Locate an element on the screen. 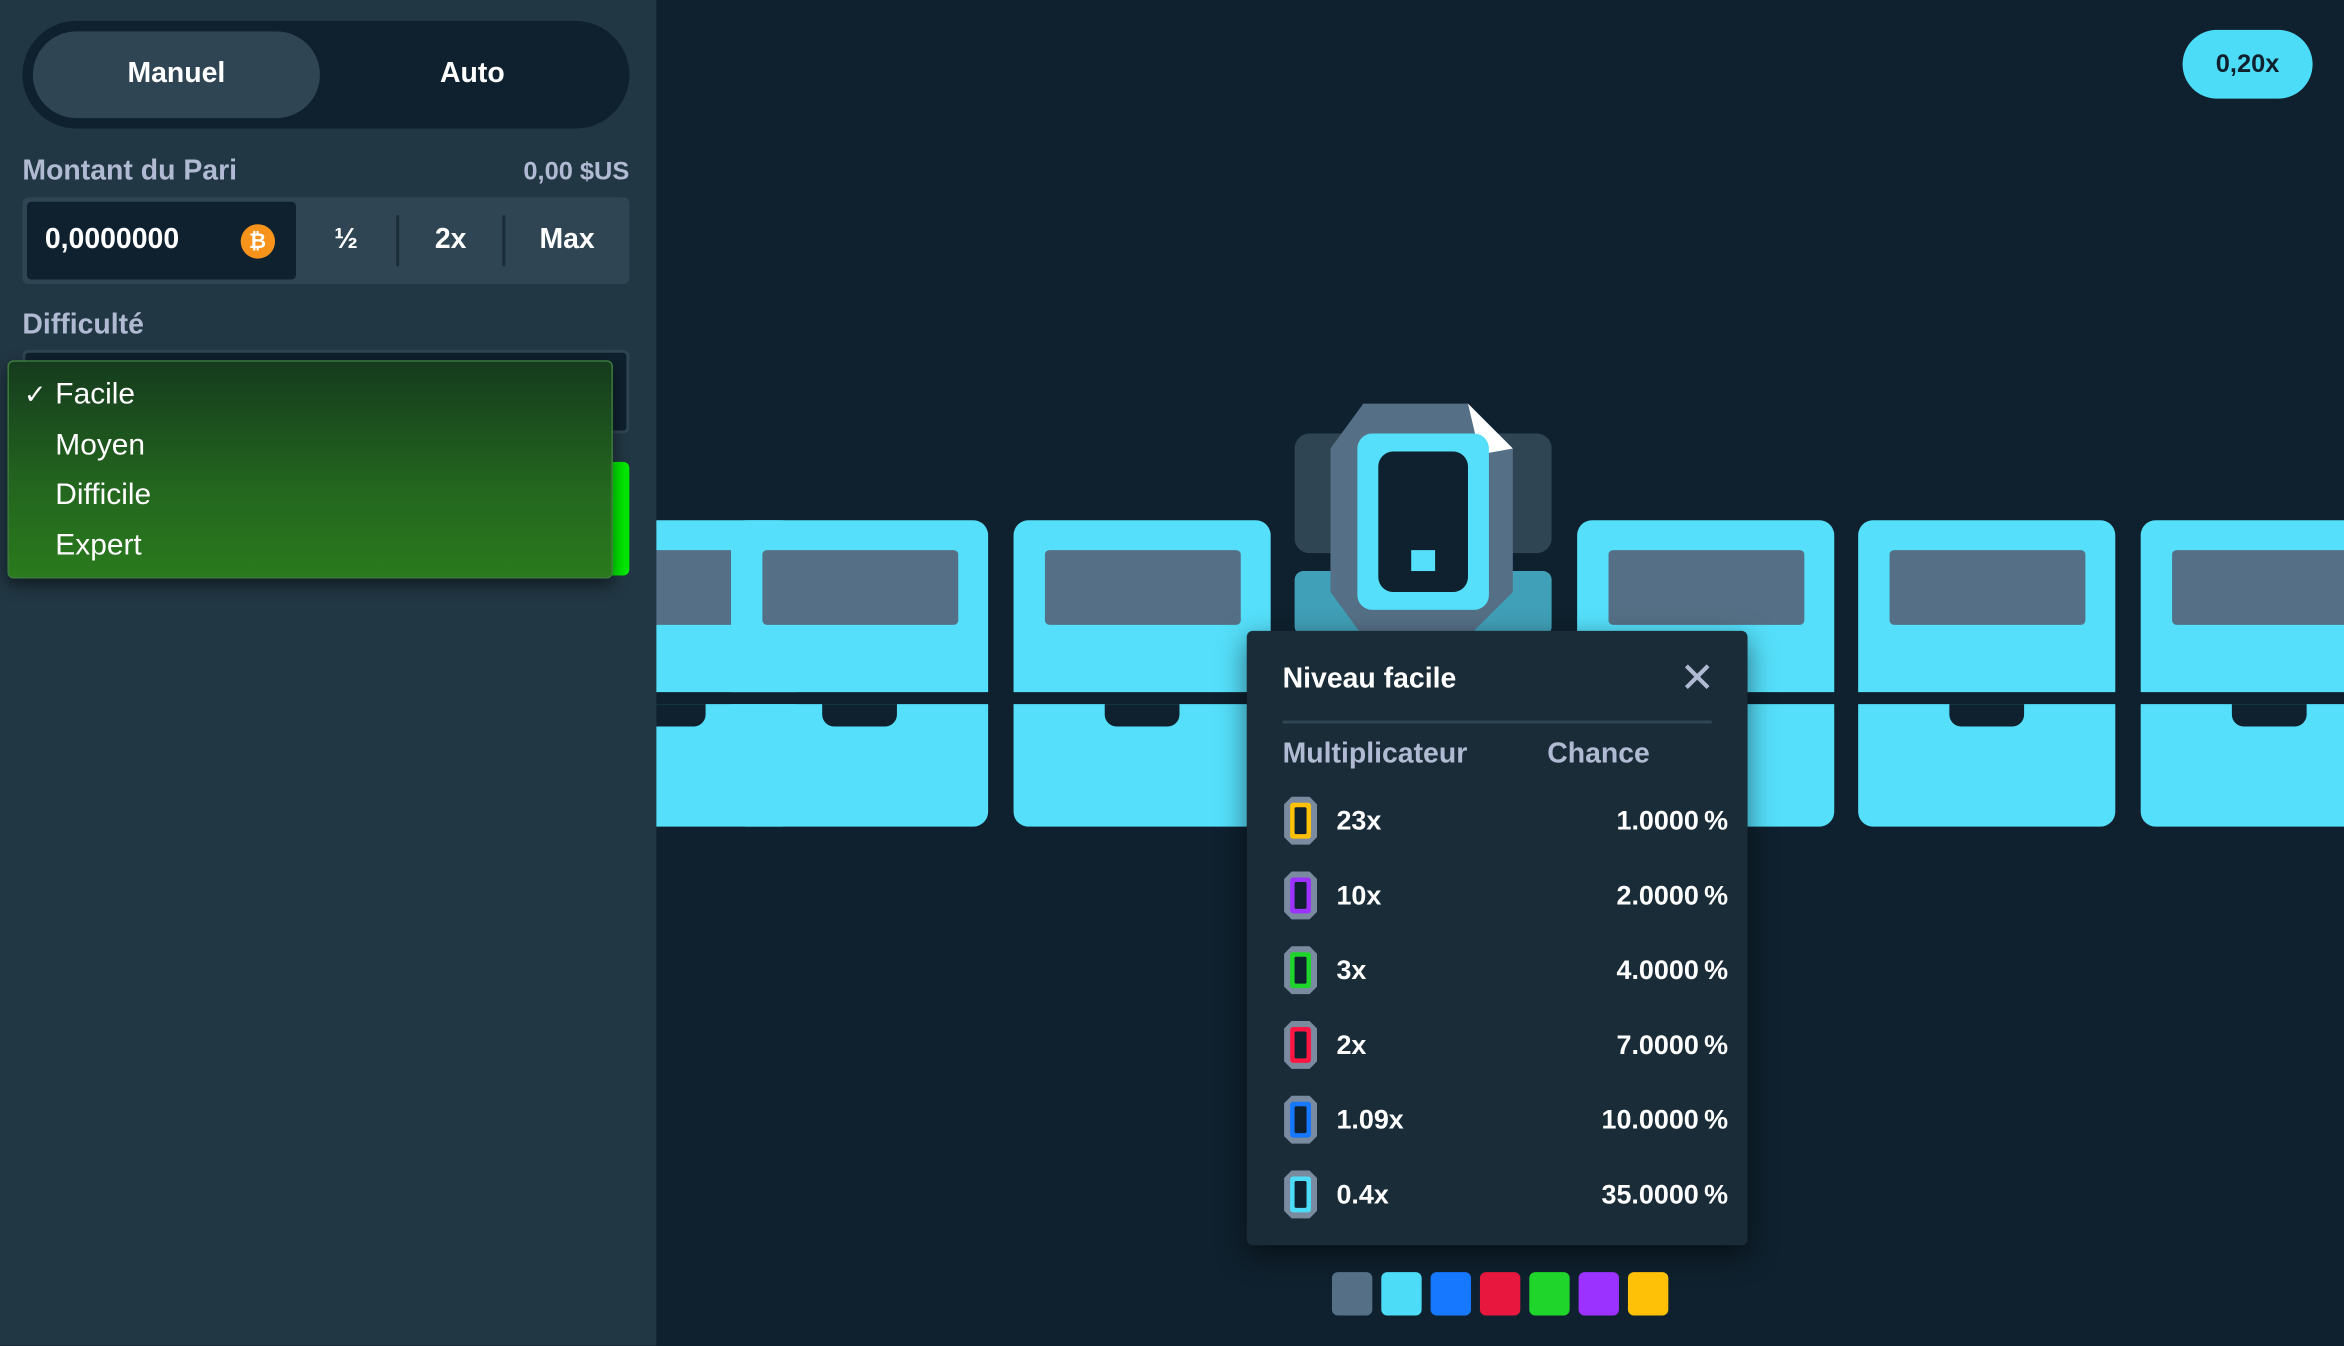 The height and width of the screenshot is (1346, 2344). swatch-cyan is located at coordinates (1401, 1294).